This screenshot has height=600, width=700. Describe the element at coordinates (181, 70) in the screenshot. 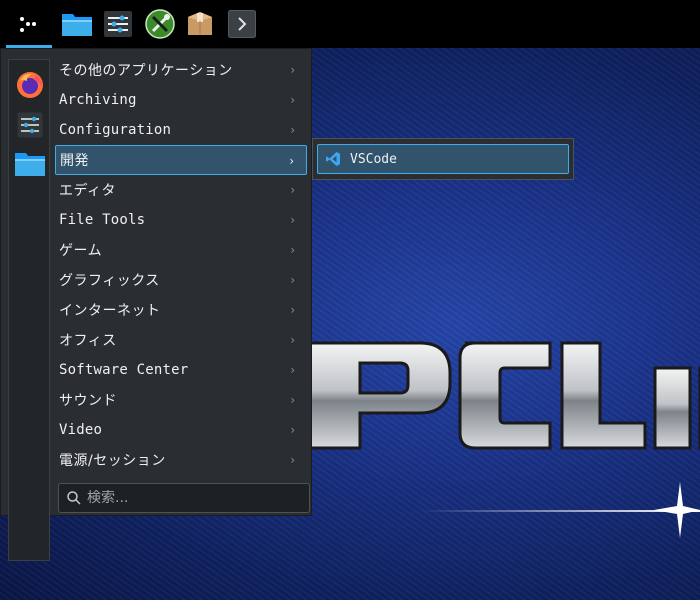

I see `category-other-apps: その他のアプリケーション ›` at that location.